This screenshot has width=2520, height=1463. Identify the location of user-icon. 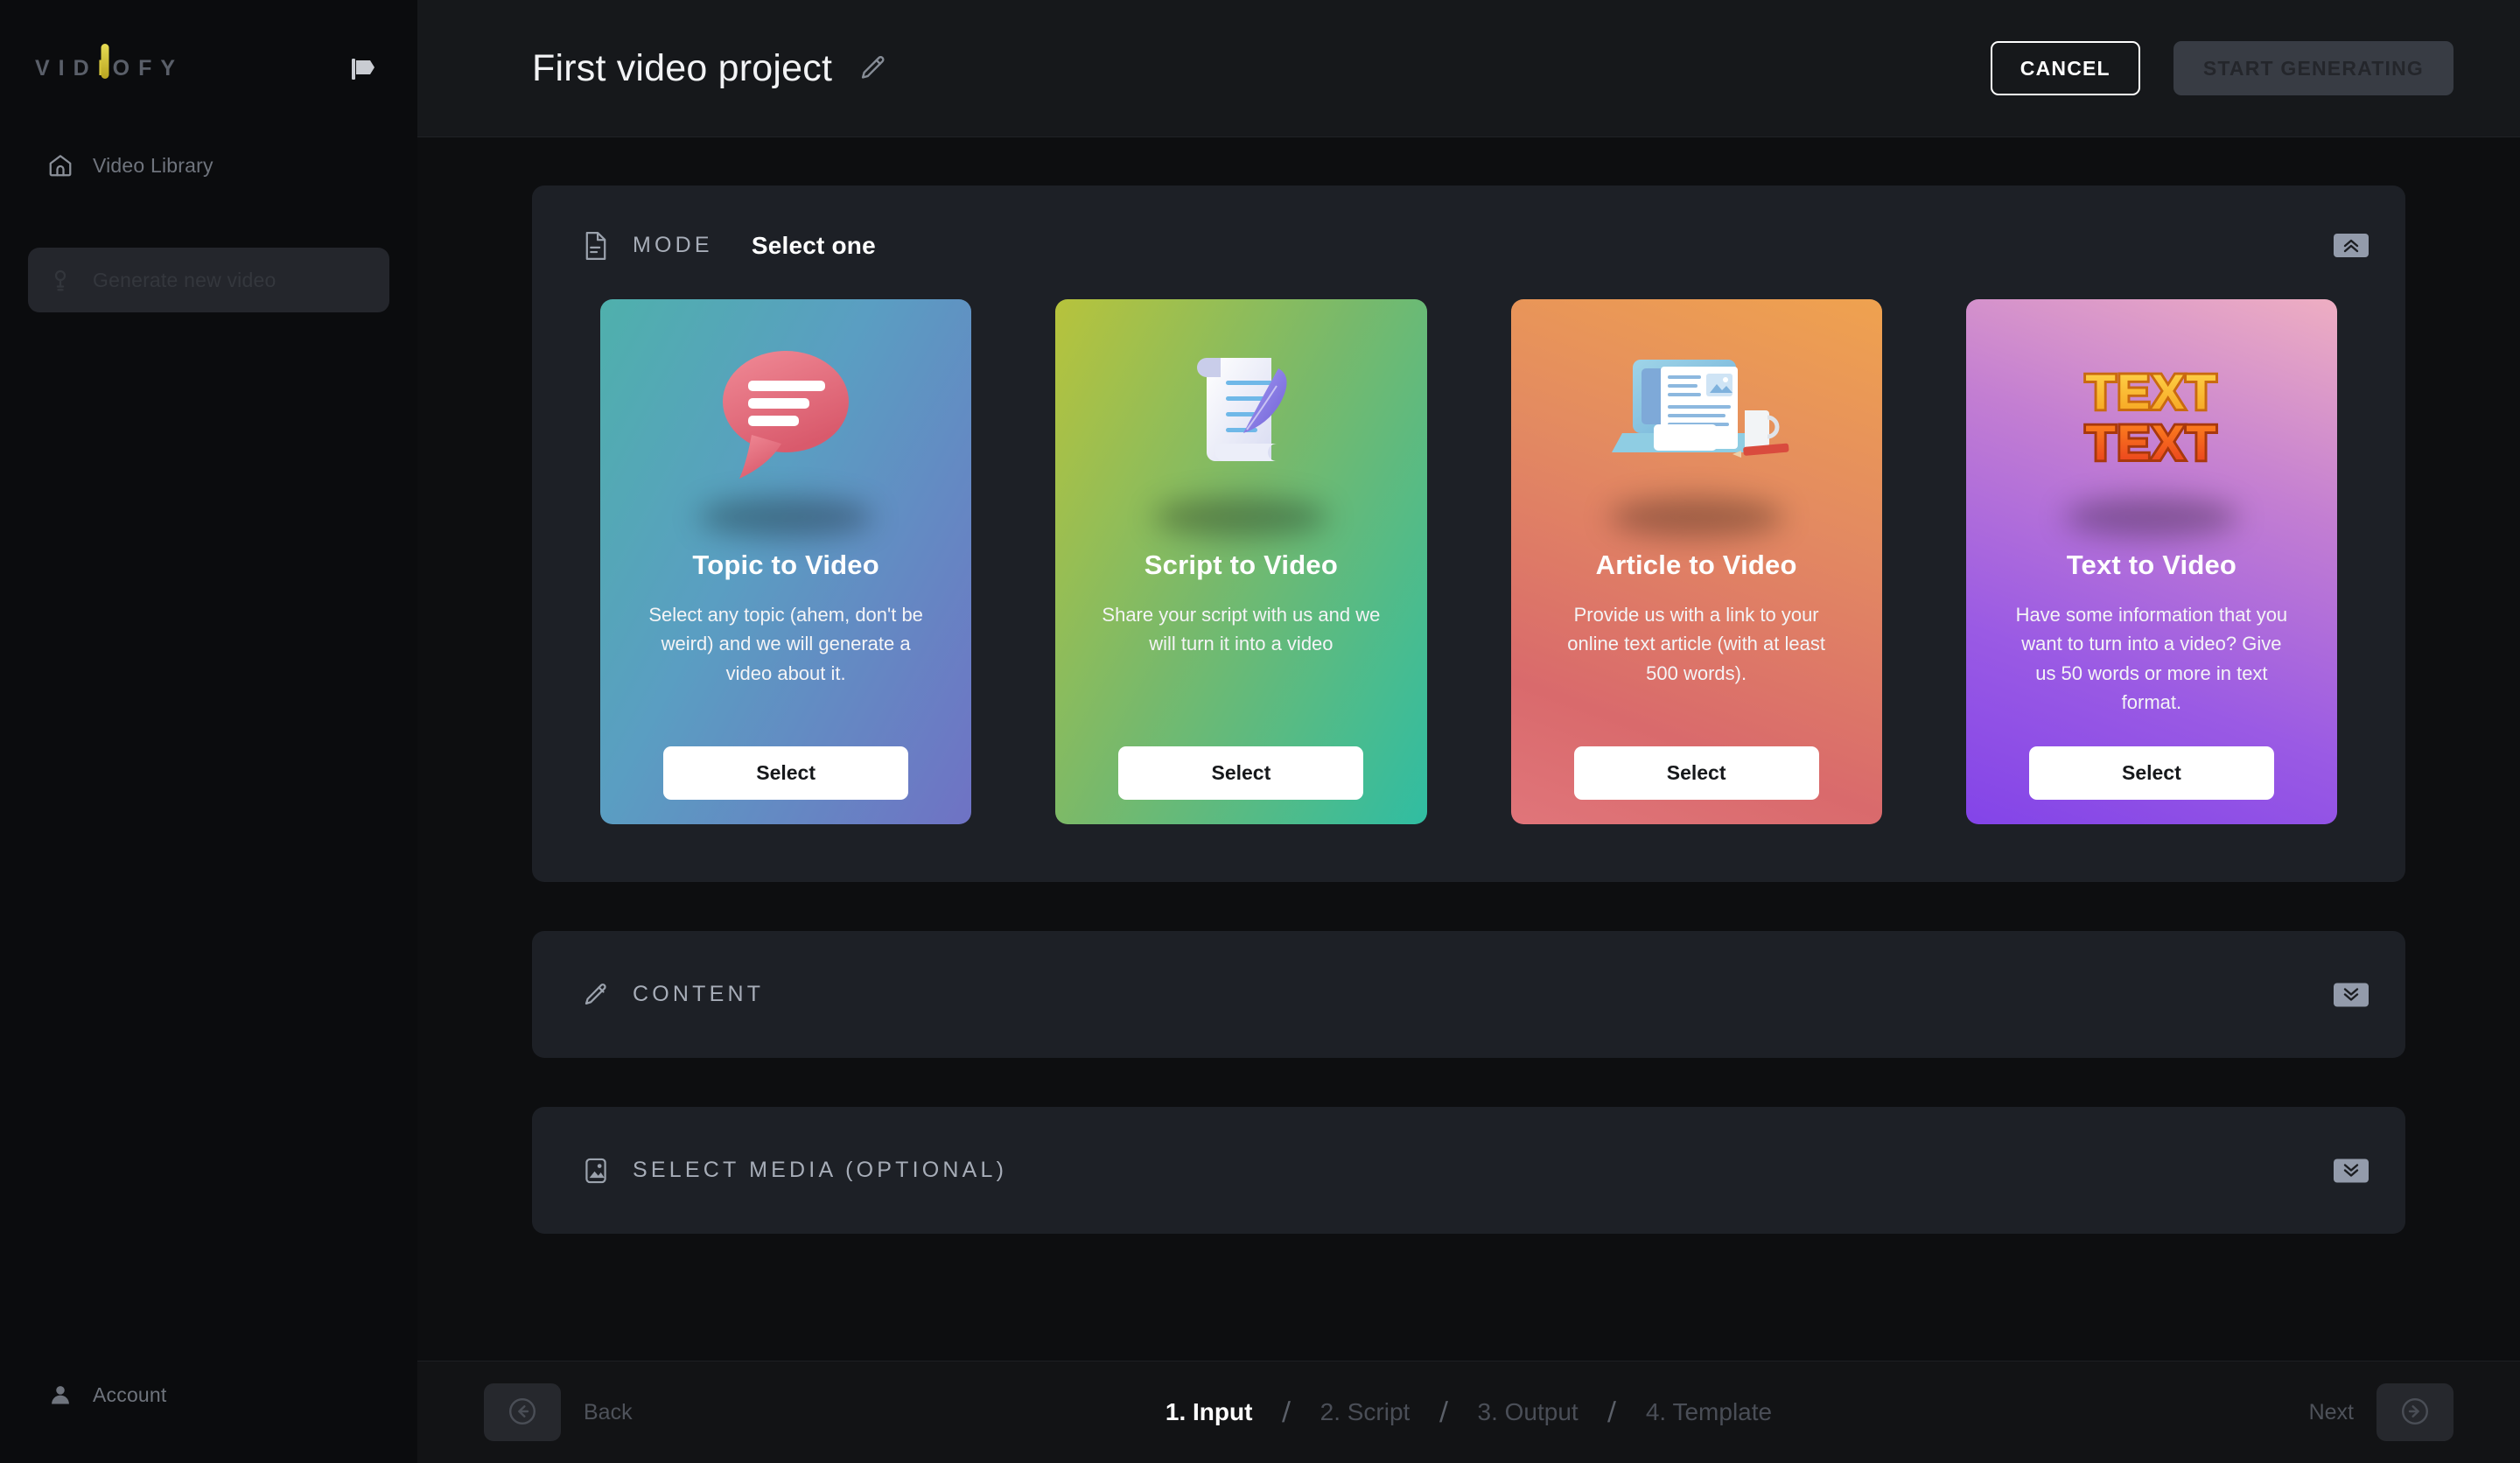
(60, 1395).